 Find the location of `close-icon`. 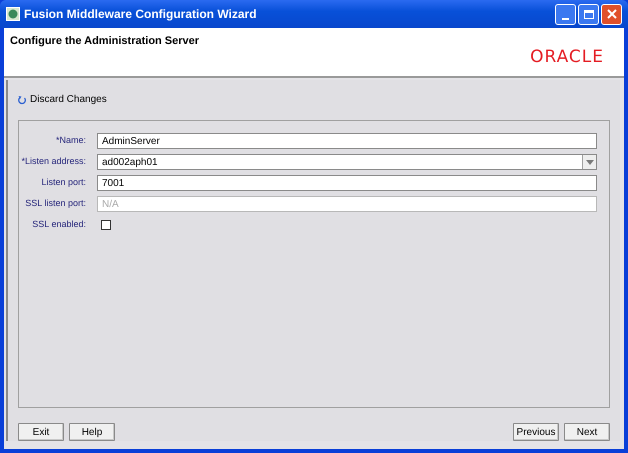

close-icon is located at coordinates (611, 14).